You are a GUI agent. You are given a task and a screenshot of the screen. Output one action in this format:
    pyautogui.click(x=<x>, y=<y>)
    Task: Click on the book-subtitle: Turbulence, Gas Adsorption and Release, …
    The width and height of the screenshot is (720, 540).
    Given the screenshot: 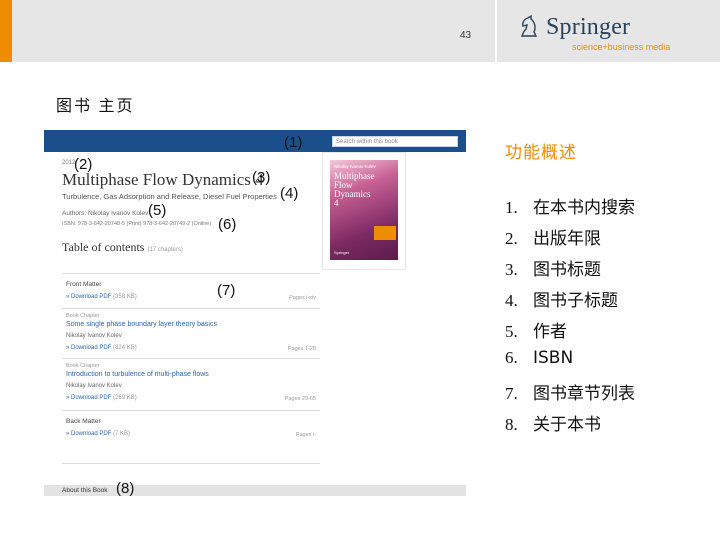 What is the action you would take?
    pyautogui.click(x=169, y=196)
    